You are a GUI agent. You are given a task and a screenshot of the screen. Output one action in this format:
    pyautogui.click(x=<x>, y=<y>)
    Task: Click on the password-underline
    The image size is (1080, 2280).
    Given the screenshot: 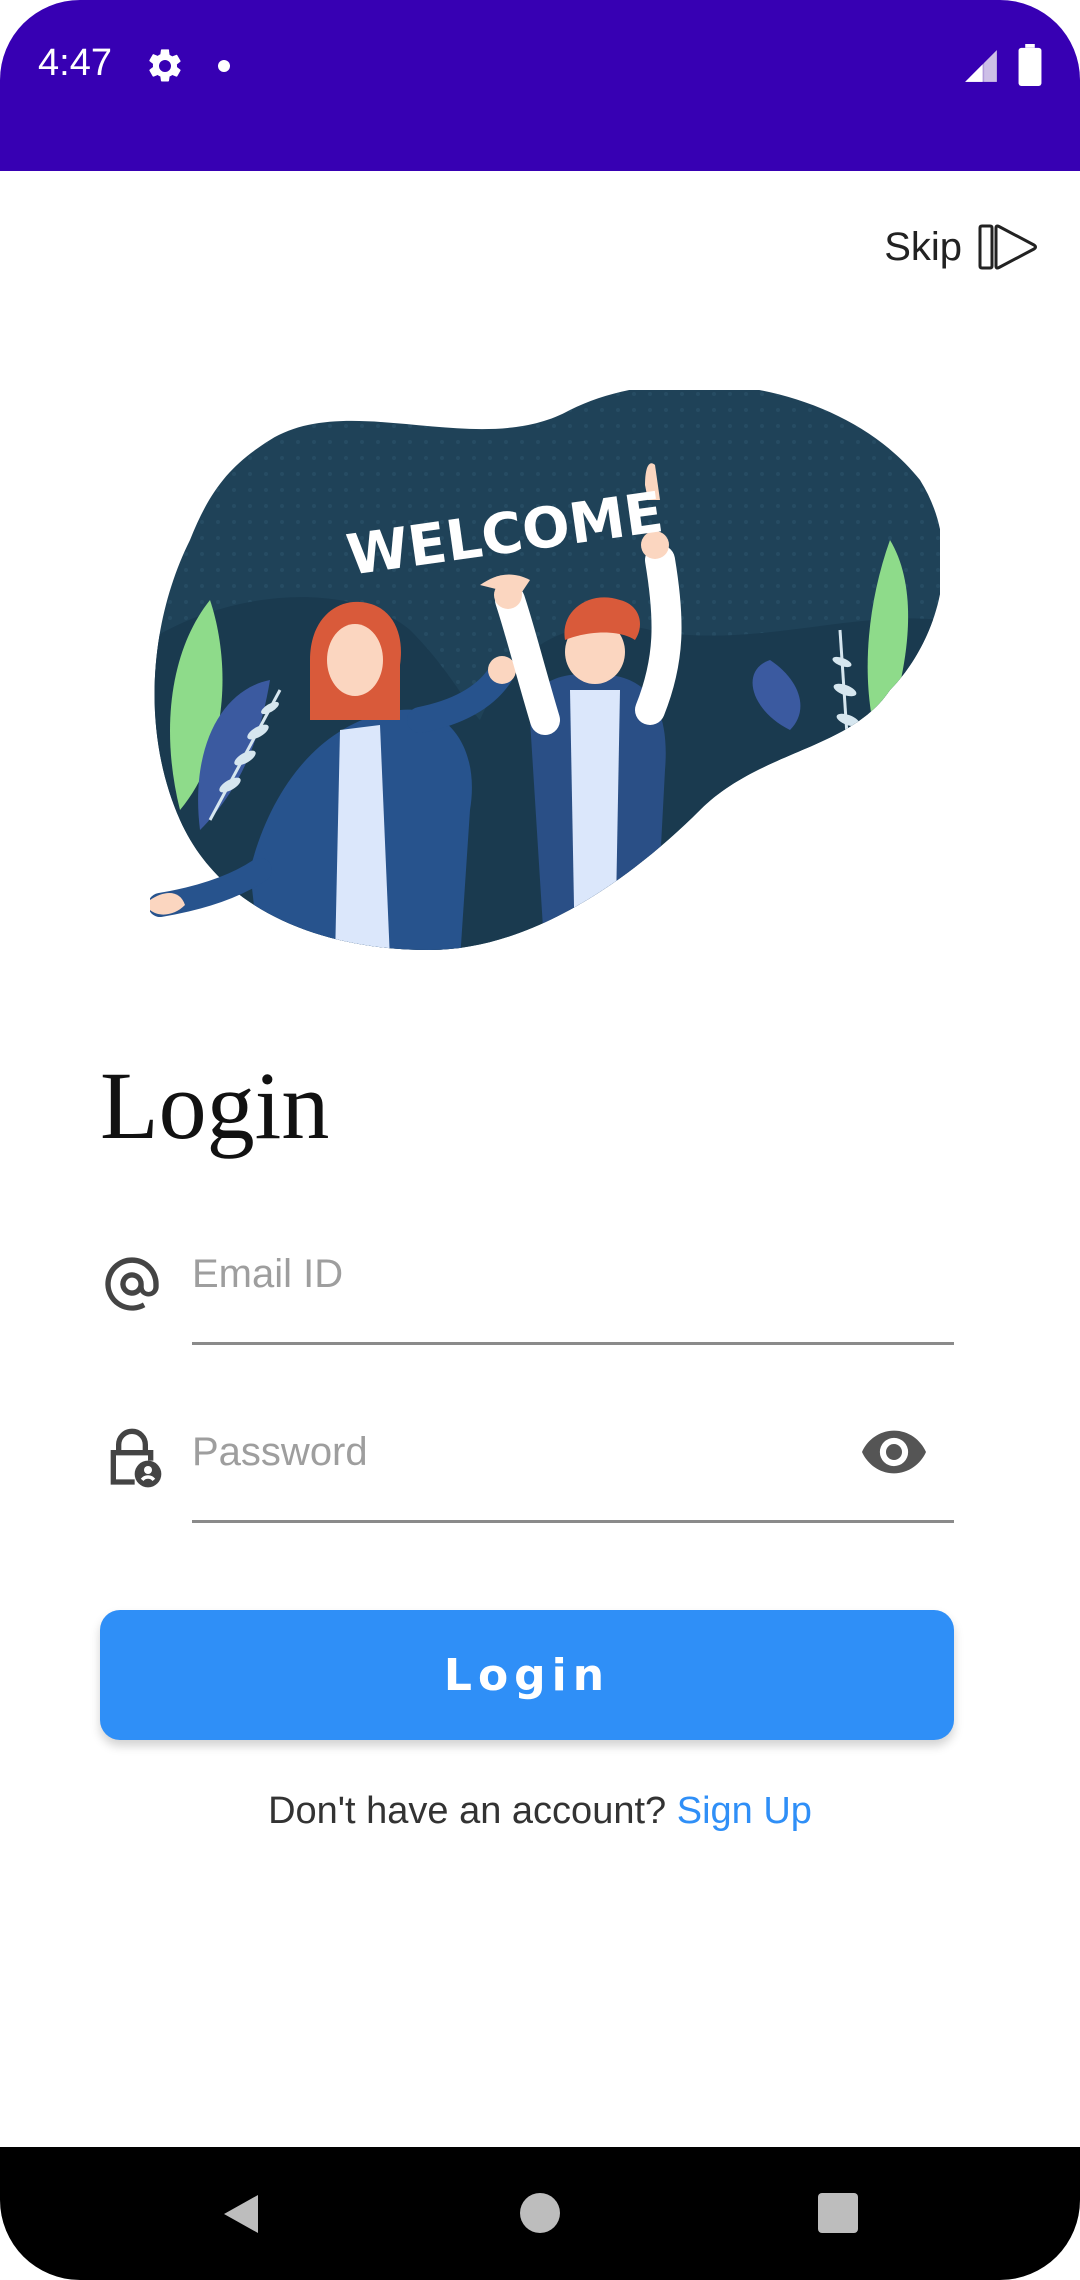 What is the action you would take?
    pyautogui.click(x=573, y=1521)
    